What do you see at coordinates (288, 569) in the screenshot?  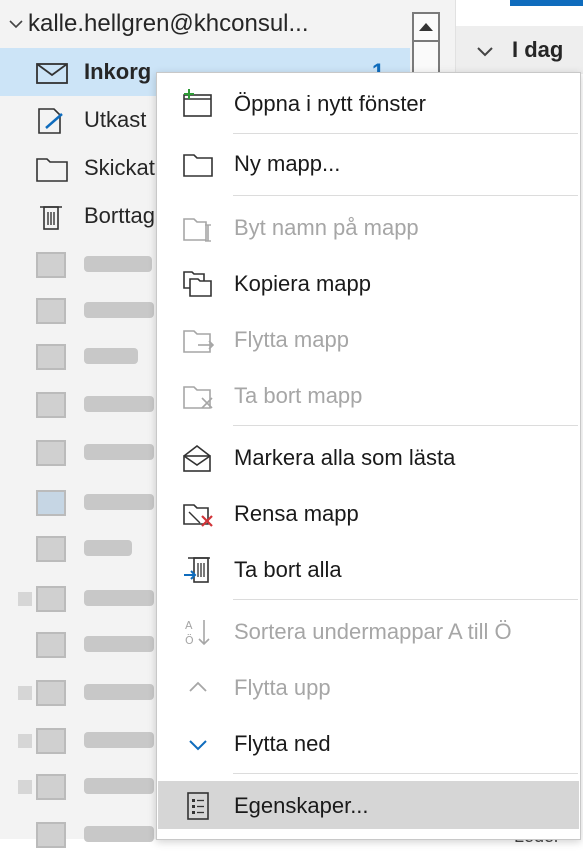 I see `menu-item-label: Ta bort alla` at bounding box center [288, 569].